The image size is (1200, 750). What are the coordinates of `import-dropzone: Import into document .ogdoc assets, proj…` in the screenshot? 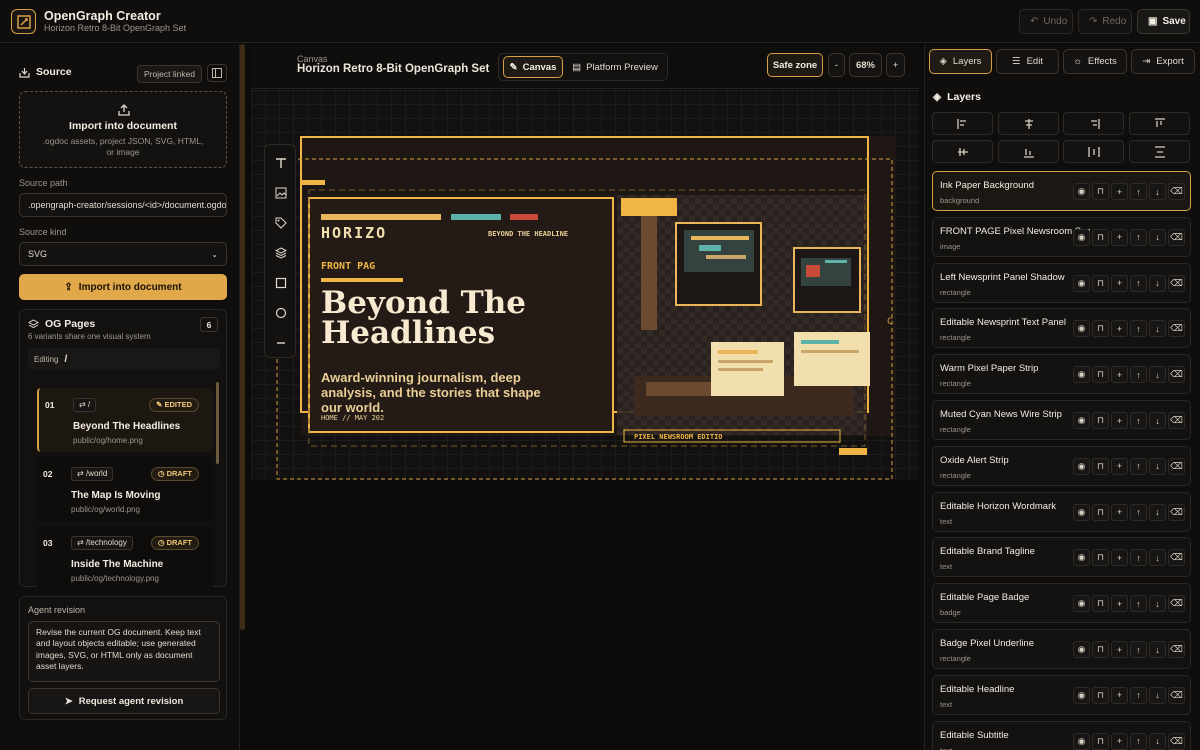 It's located at (123, 129).